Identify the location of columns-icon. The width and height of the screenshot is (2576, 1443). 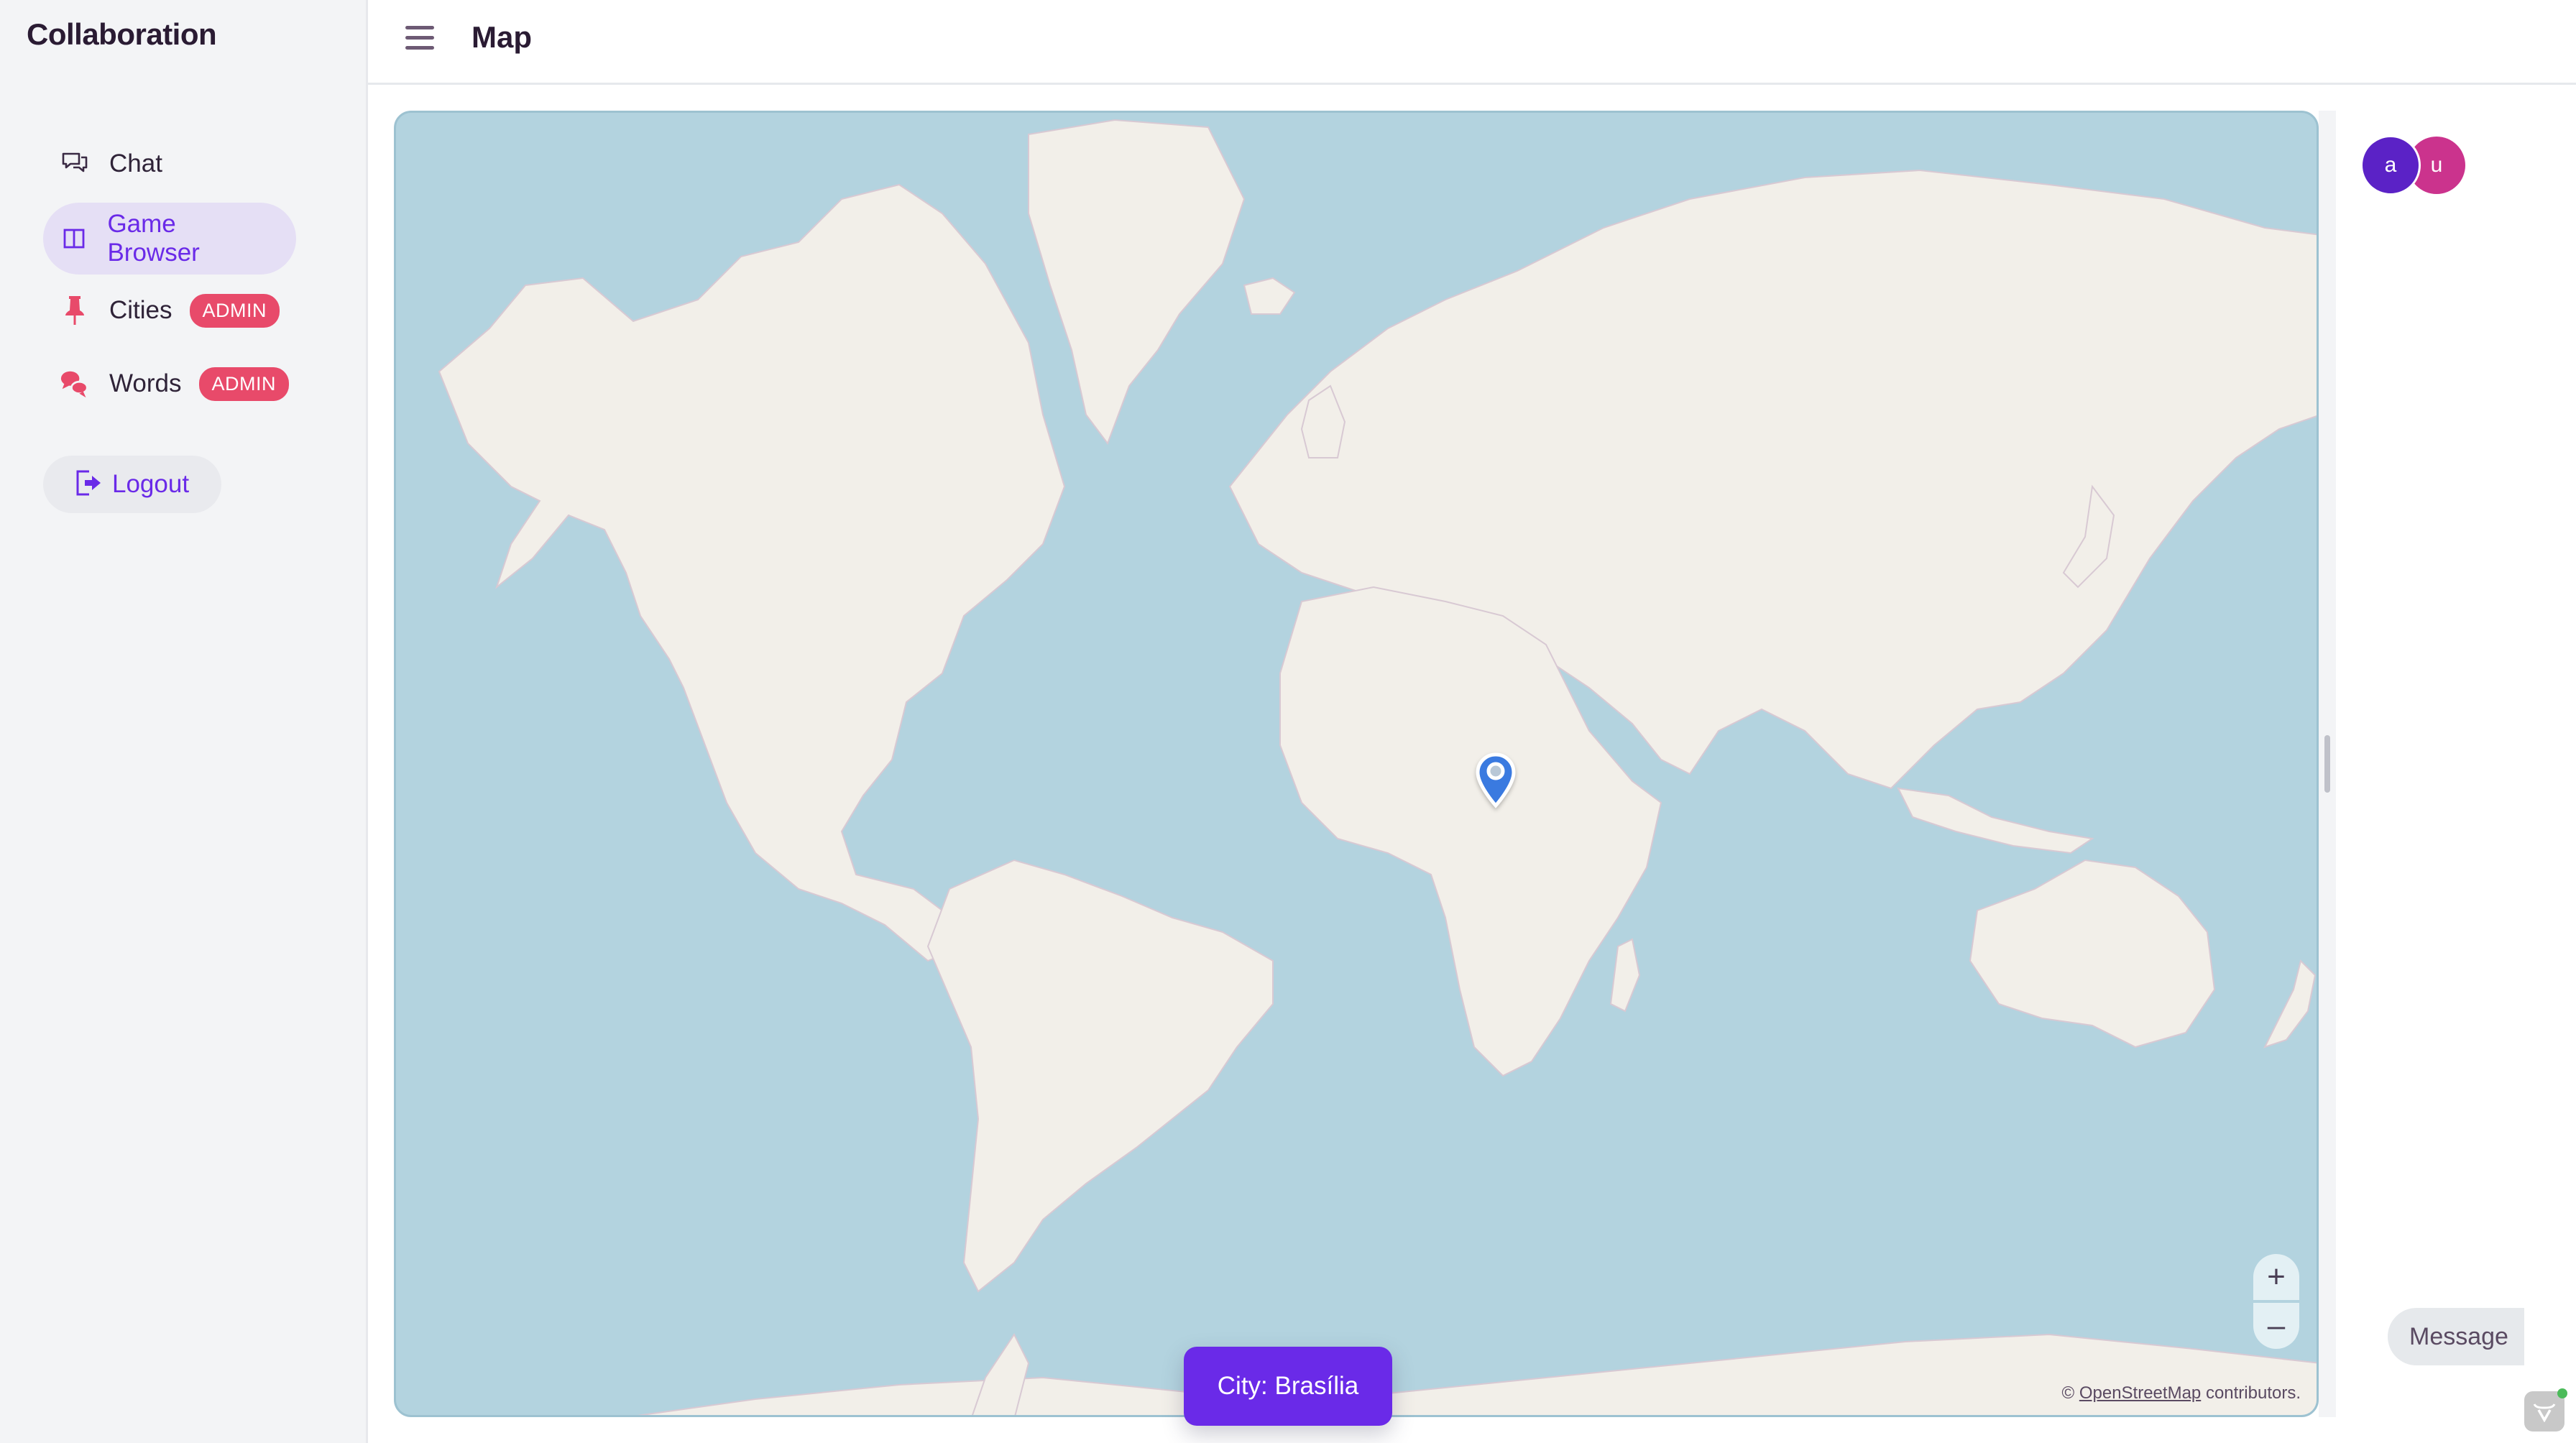
(73, 238).